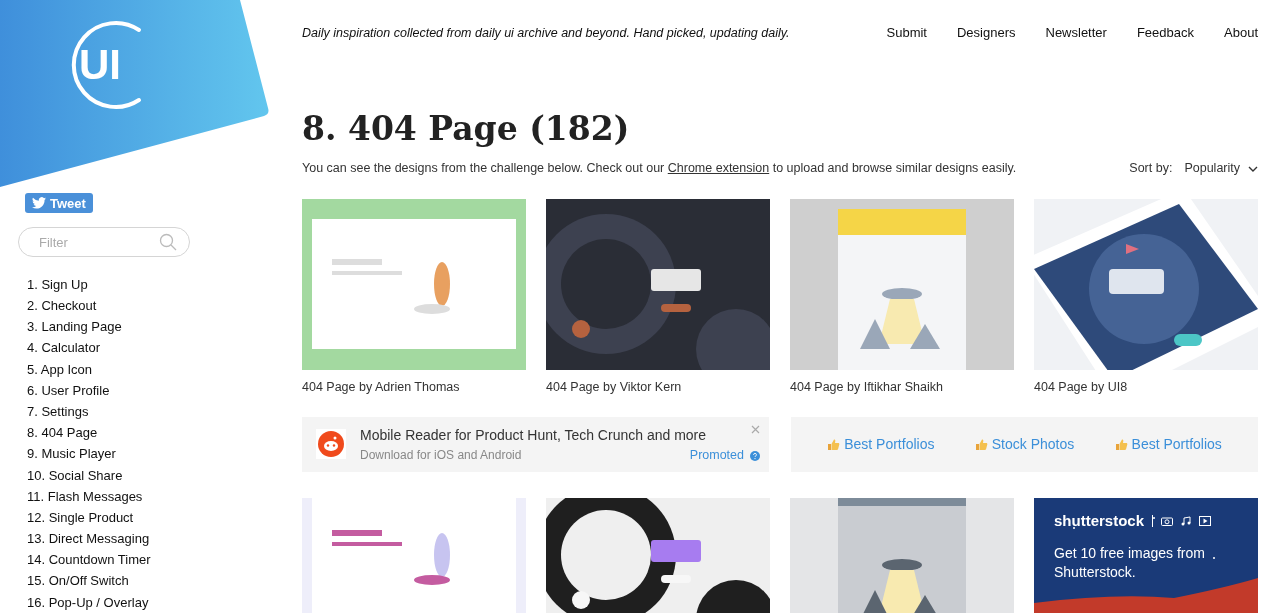  What do you see at coordinates (867, 388) in the screenshot?
I see `design-caption: 404 Page by Iftikhar Shaikh` at bounding box center [867, 388].